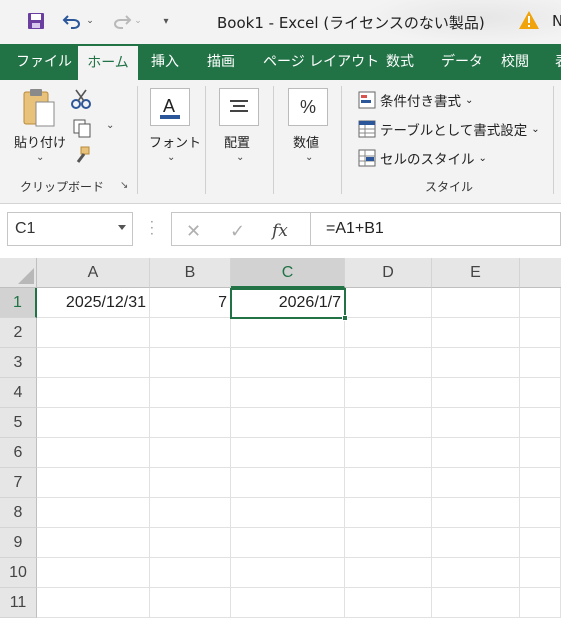 Image resolution: width=561 pixels, height=619 pixels. I want to click on column-header-e: E, so click(476, 273).